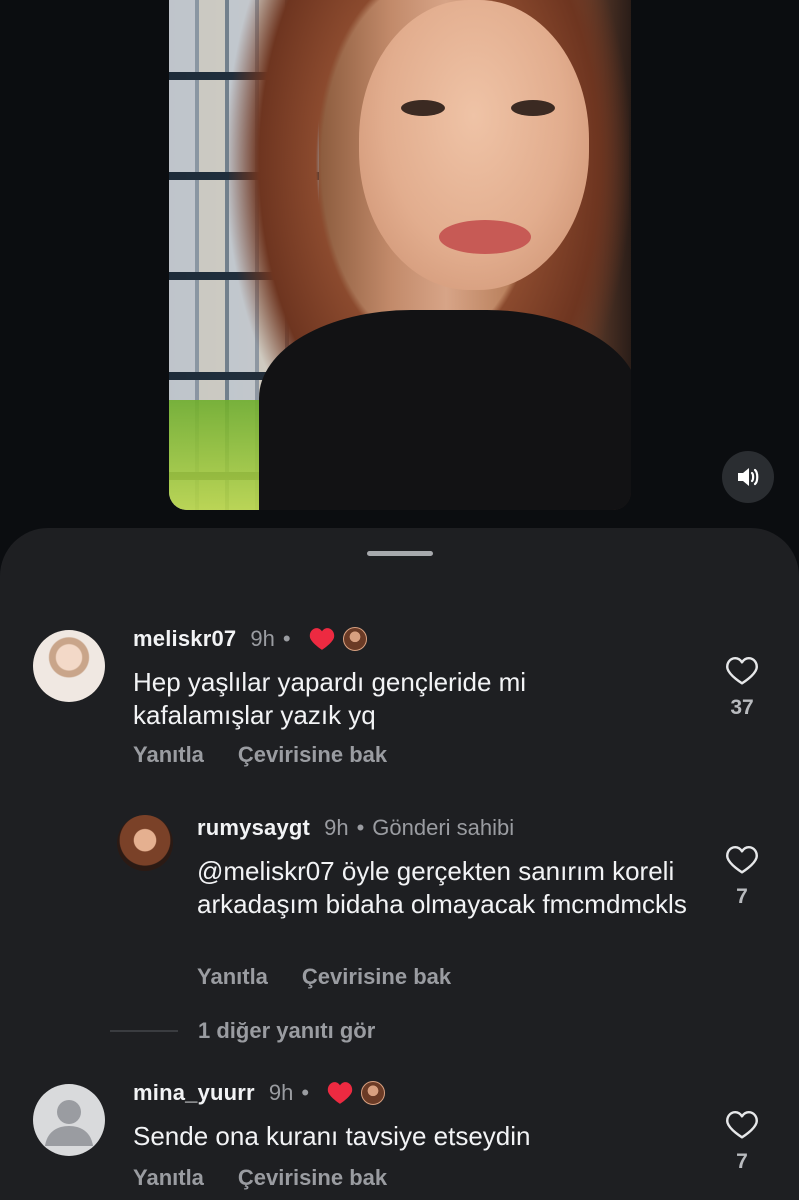 Image resolution: width=799 pixels, height=1200 pixels. Describe the element at coordinates (400, 553) in the screenshot. I see `sheet-drag-handle` at that location.